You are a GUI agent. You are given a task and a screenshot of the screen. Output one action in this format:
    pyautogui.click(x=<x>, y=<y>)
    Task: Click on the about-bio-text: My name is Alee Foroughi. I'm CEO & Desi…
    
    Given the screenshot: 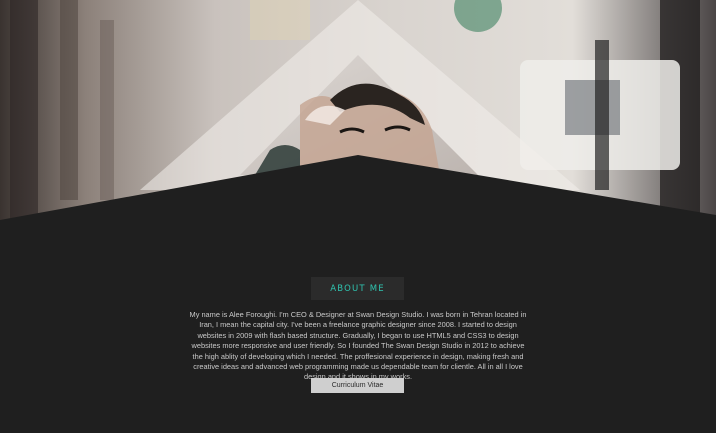 What is the action you would take?
    pyautogui.click(x=358, y=346)
    